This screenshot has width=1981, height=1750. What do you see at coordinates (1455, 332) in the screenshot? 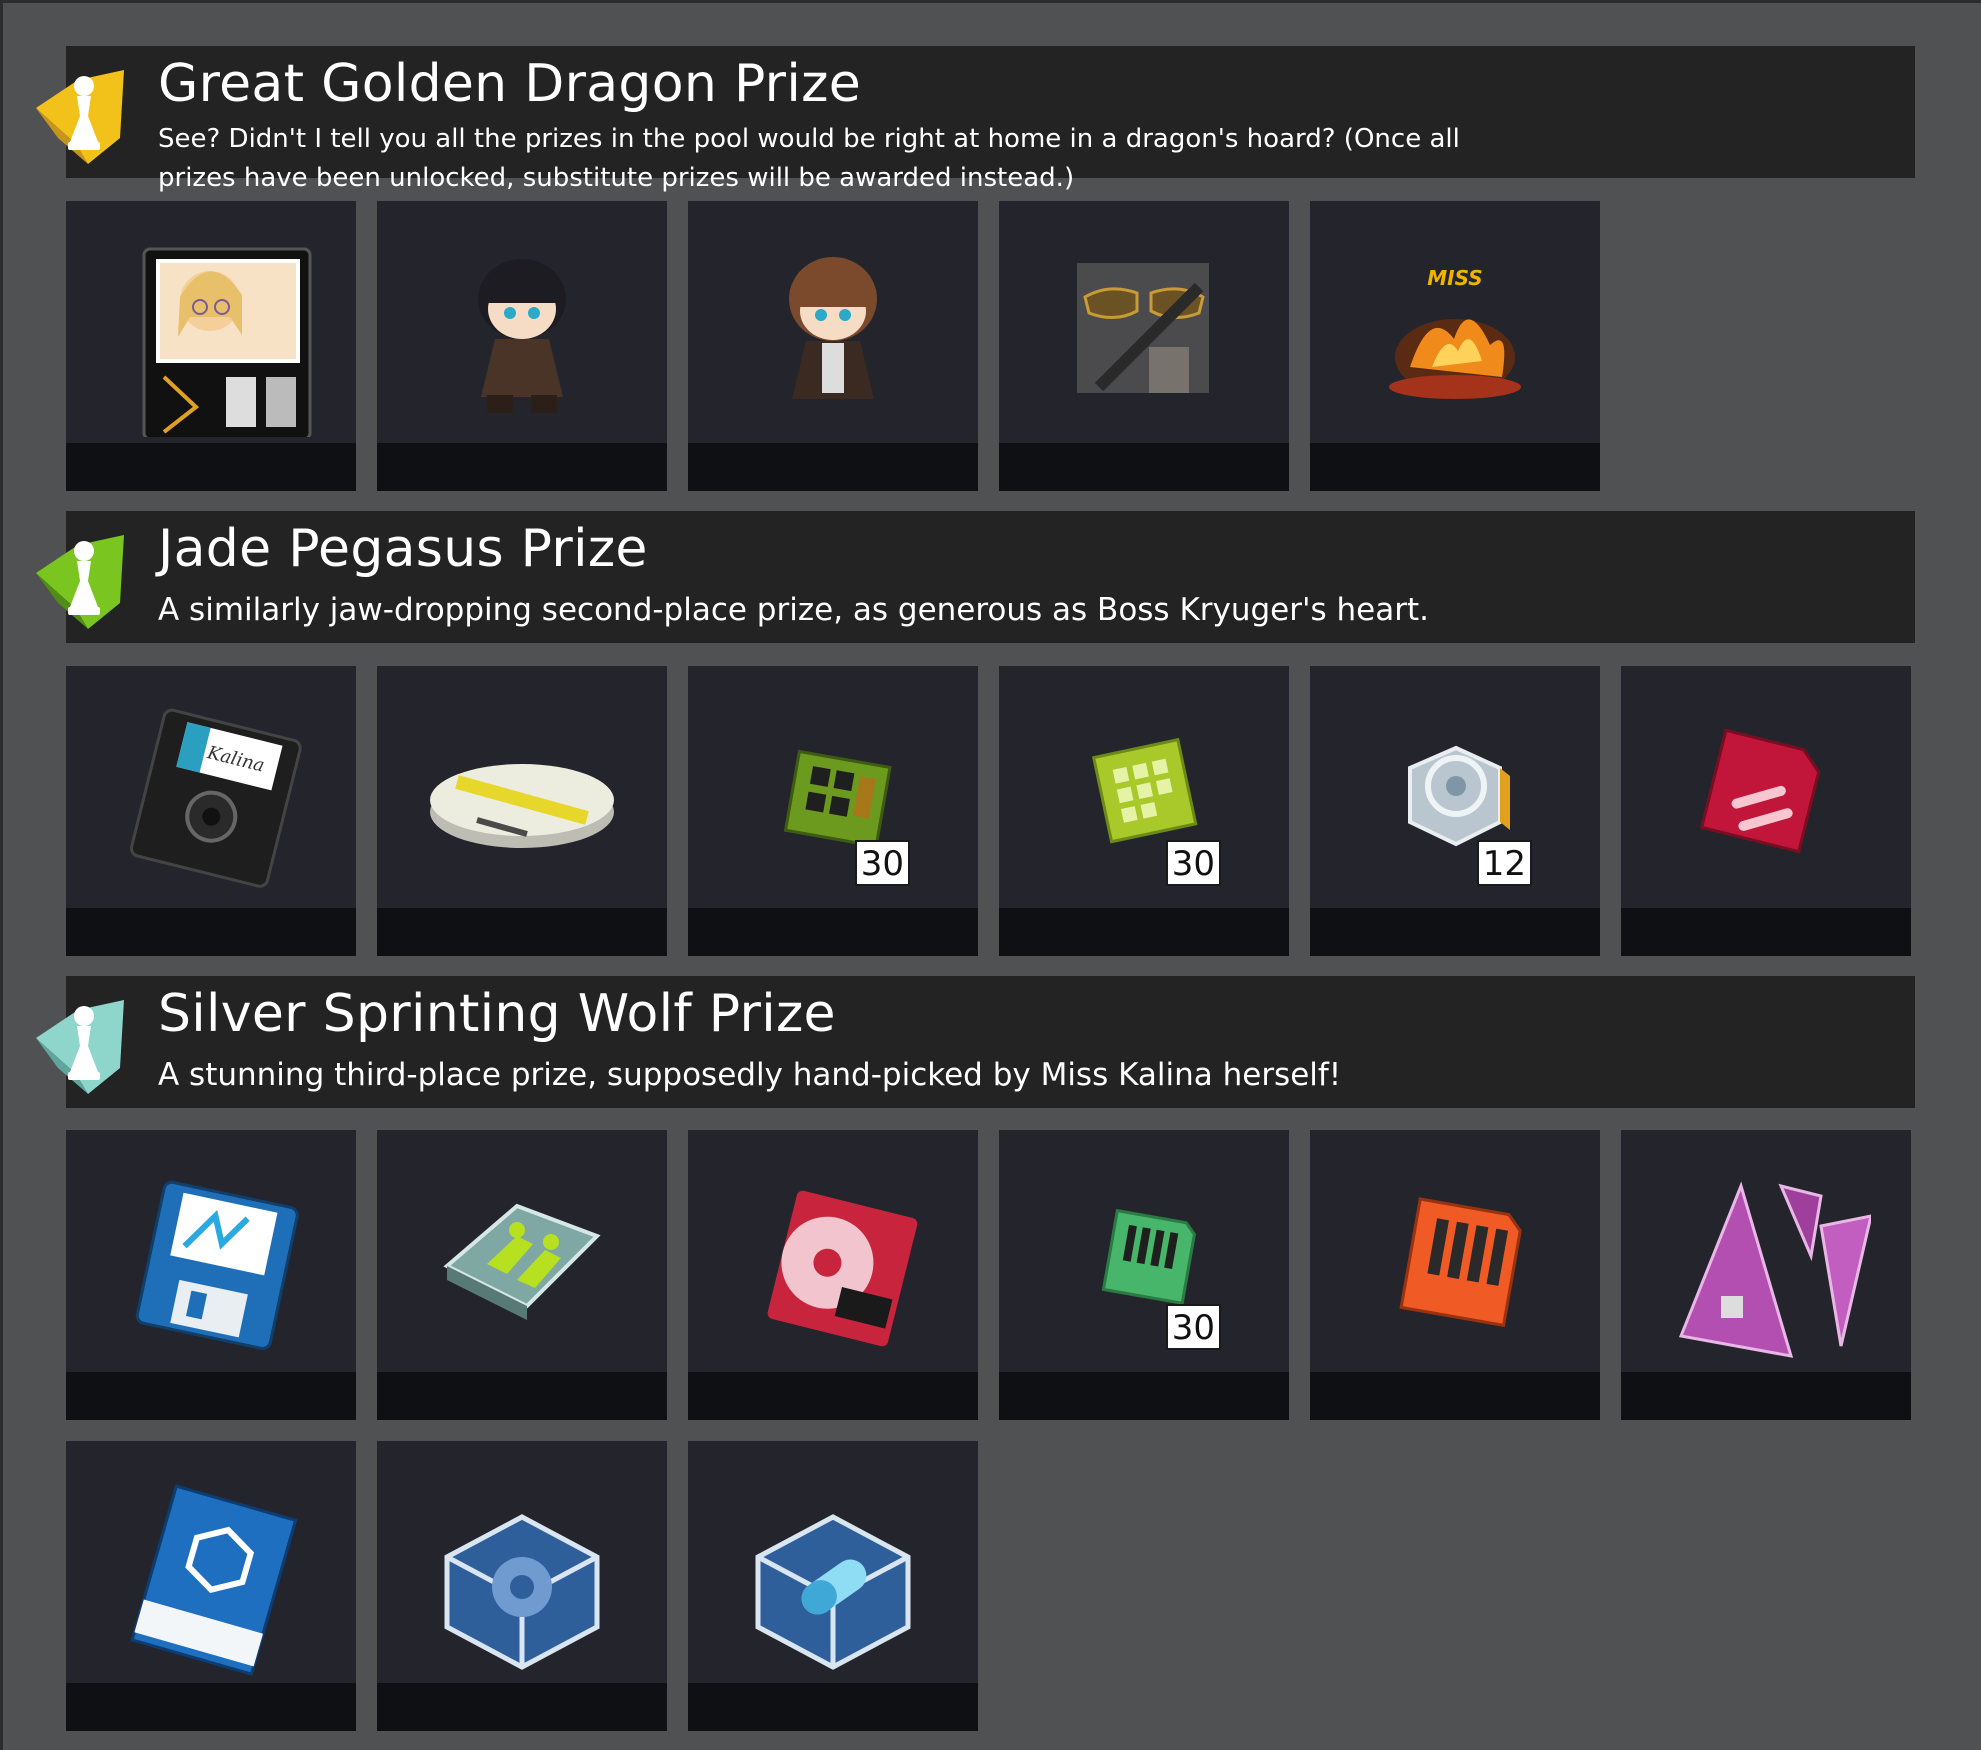
I see `miss-explosion-effect-icon: MISS` at bounding box center [1455, 332].